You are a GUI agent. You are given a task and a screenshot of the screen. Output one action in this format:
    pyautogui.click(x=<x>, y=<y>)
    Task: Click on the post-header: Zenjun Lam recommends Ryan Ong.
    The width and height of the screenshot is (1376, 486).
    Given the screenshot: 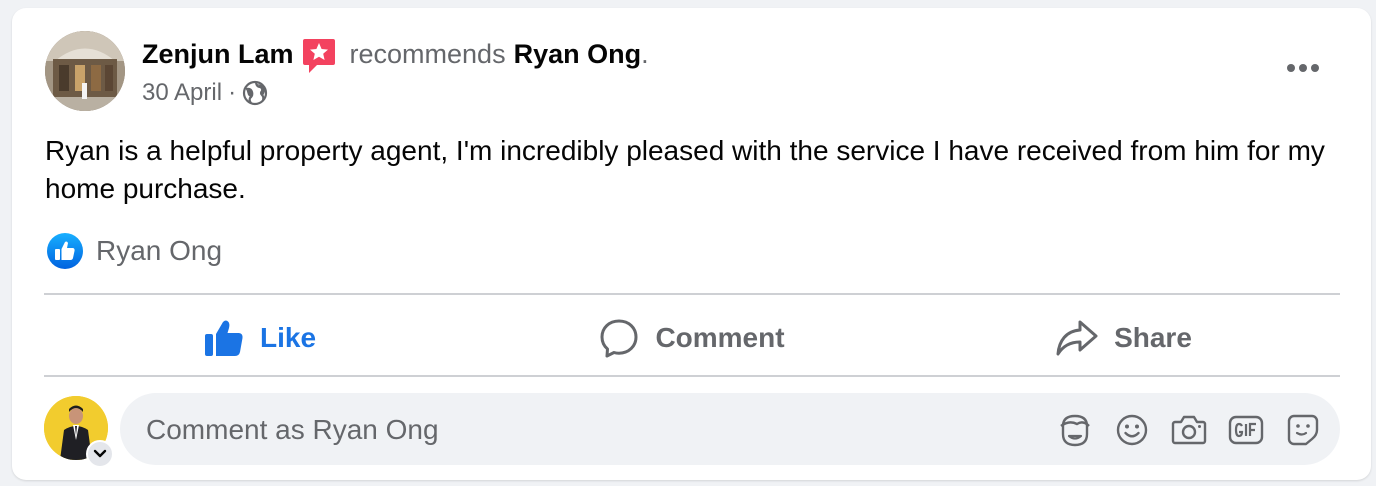 What is the action you would take?
    pyautogui.click(x=395, y=55)
    